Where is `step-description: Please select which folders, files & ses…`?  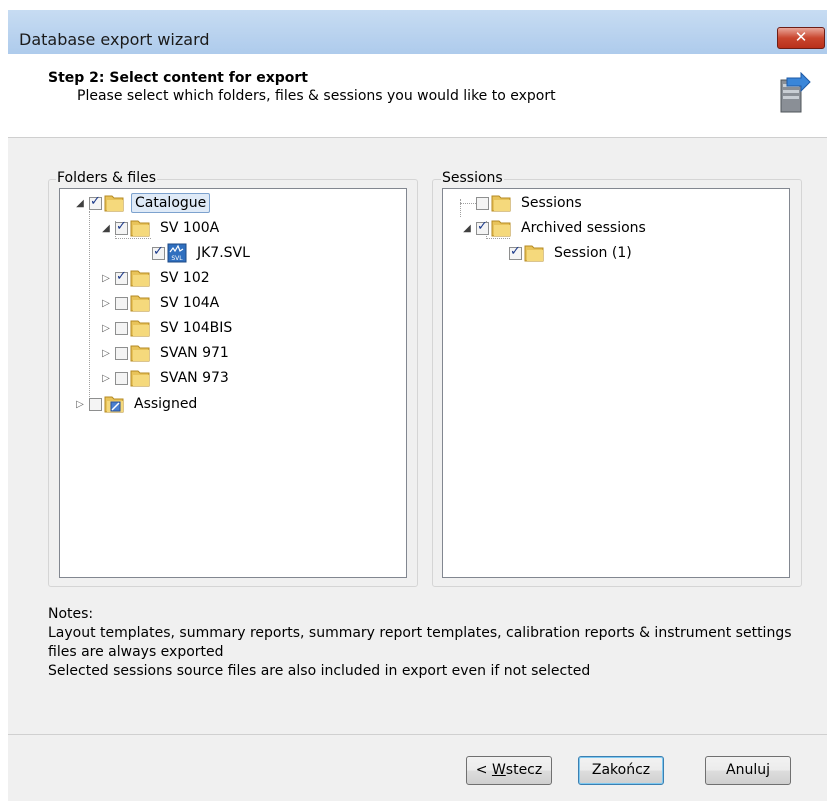
step-description: Please select which folders, files & ses… is located at coordinates (316, 96).